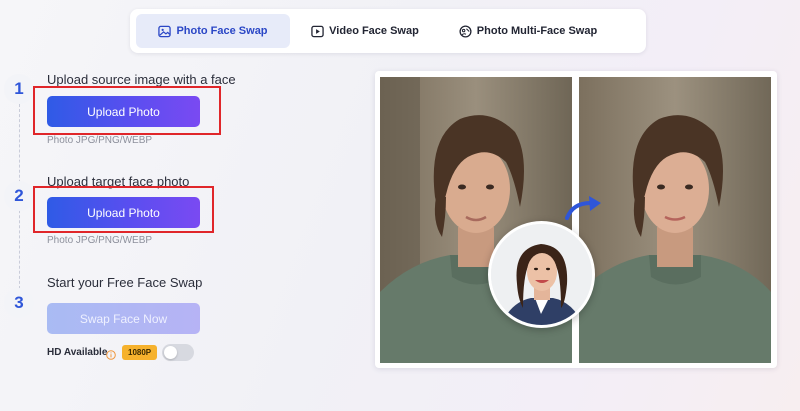  Describe the element at coordinates (77, 352) in the screenshot. I see `hd-available-label: HD Available` at that location.